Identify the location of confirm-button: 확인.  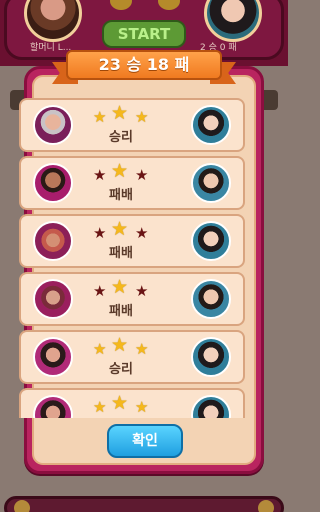
(145, 441).